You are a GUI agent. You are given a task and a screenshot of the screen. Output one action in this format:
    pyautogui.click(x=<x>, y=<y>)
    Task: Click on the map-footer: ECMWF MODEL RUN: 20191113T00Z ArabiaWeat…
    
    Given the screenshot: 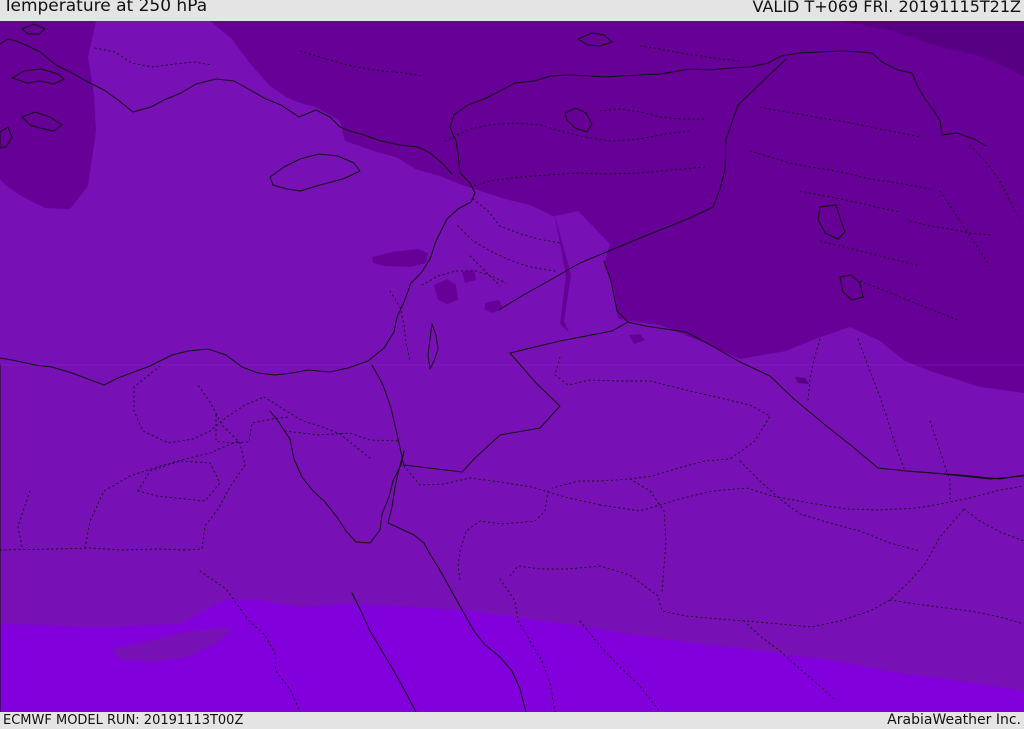 What is the action you would take?
    pyautogui.click(x=512, y=720)
    